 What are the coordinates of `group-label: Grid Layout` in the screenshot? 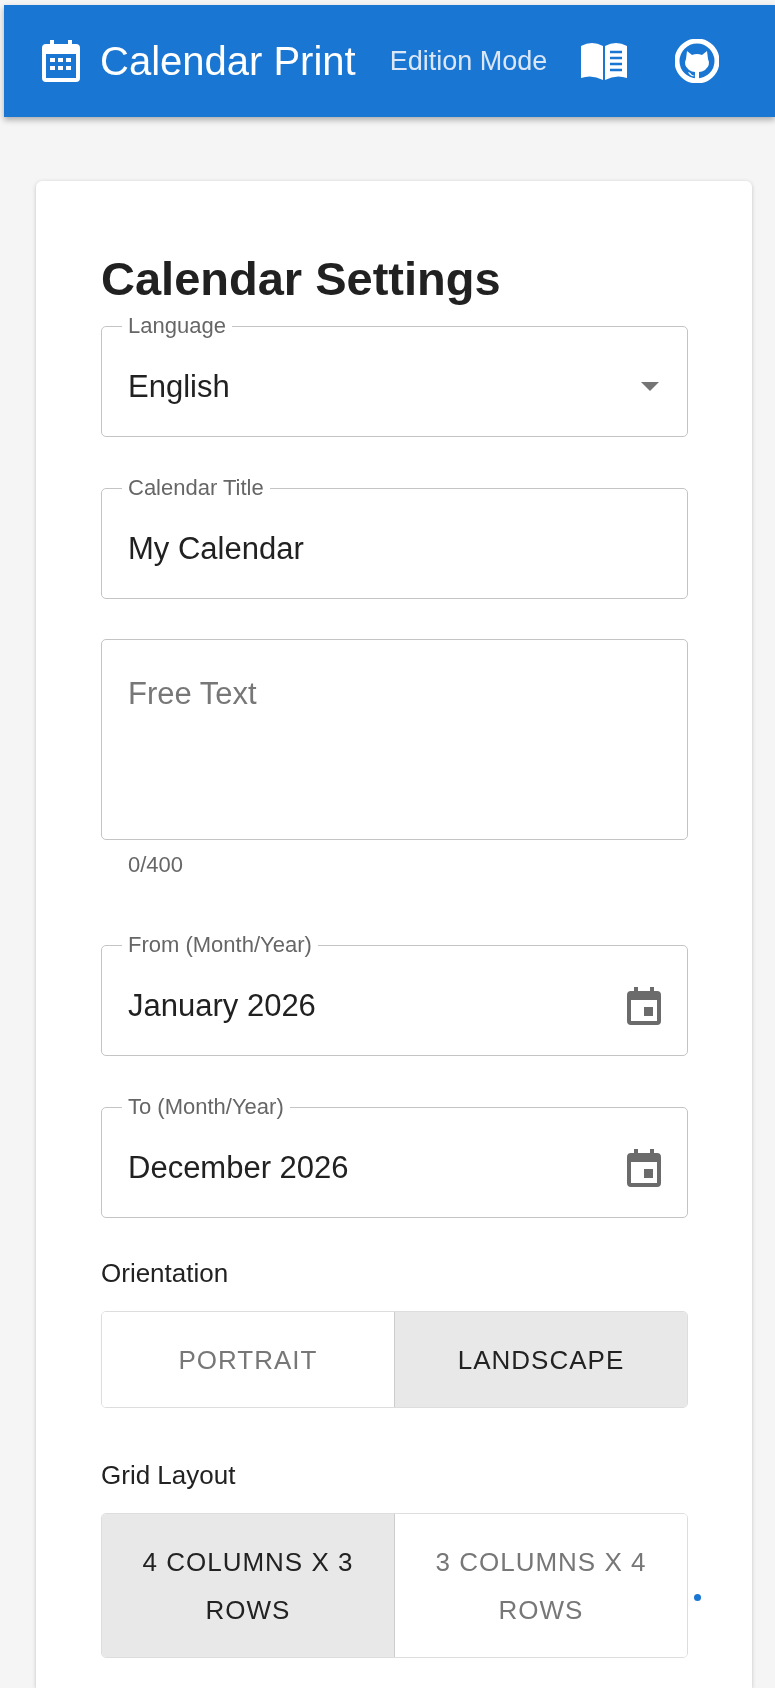 It's located at (169, 1475).